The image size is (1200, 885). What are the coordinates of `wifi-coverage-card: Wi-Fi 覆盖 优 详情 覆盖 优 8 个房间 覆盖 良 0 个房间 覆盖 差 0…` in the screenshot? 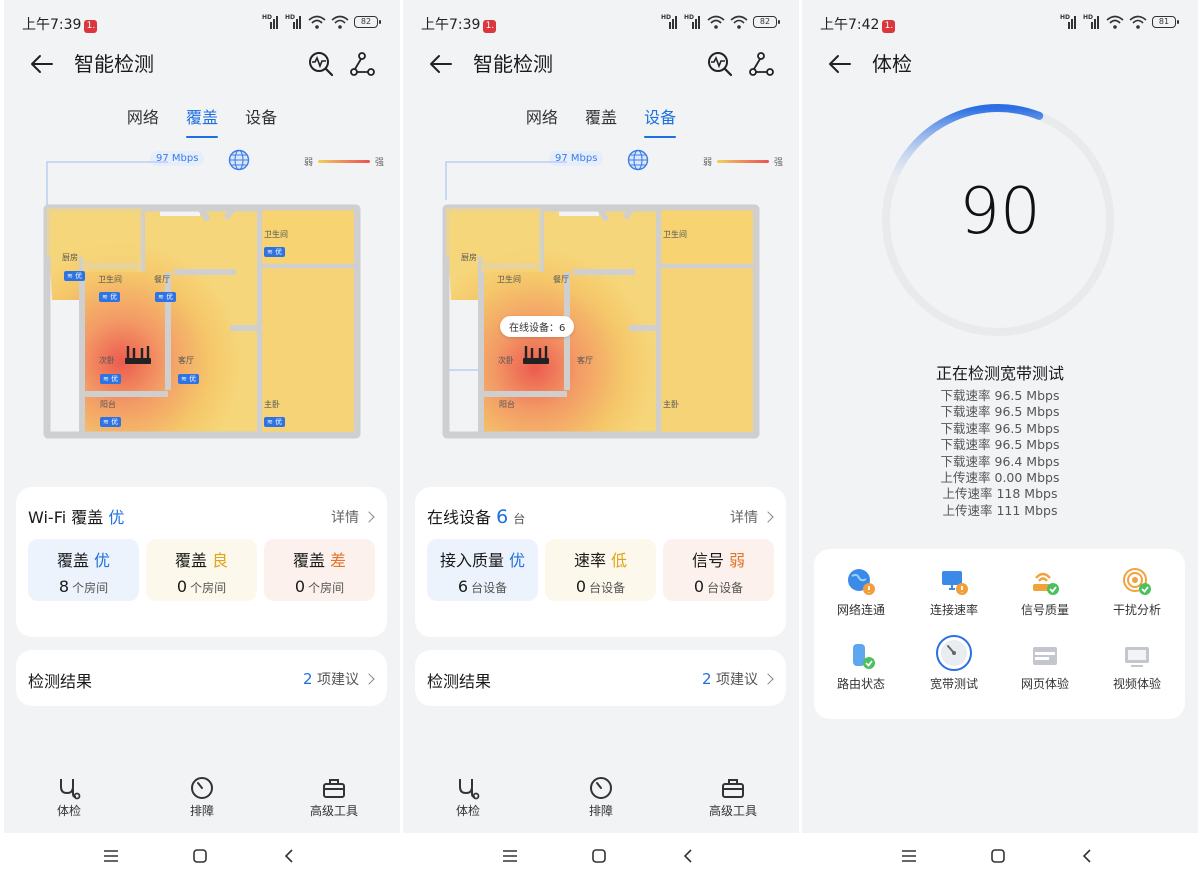 It's located at (201, 562).